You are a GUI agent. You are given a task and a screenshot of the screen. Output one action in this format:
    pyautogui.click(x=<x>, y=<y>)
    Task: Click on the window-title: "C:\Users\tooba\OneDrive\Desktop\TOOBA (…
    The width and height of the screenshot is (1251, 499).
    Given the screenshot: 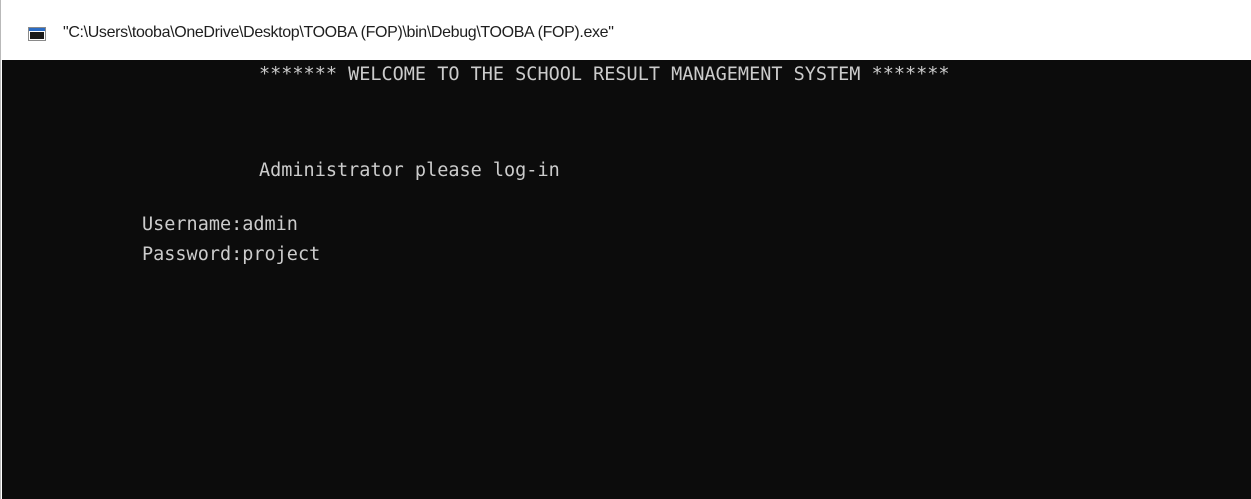 What is the action you would take?
    pyautogui.click(x=338, y=32)
    